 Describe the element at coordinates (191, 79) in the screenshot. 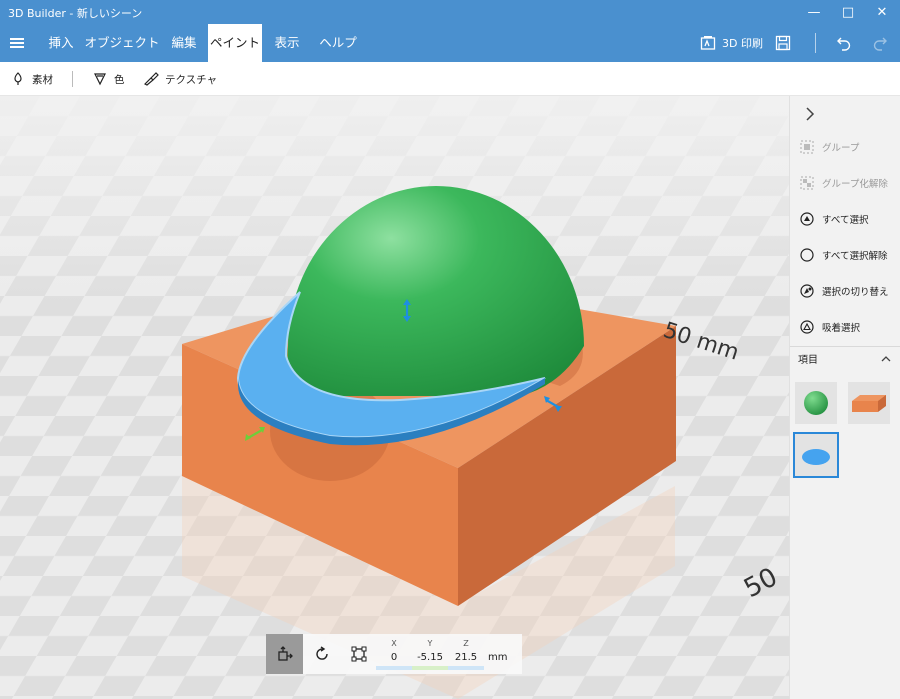

I see `texture-label: テクスチャ` at that location.